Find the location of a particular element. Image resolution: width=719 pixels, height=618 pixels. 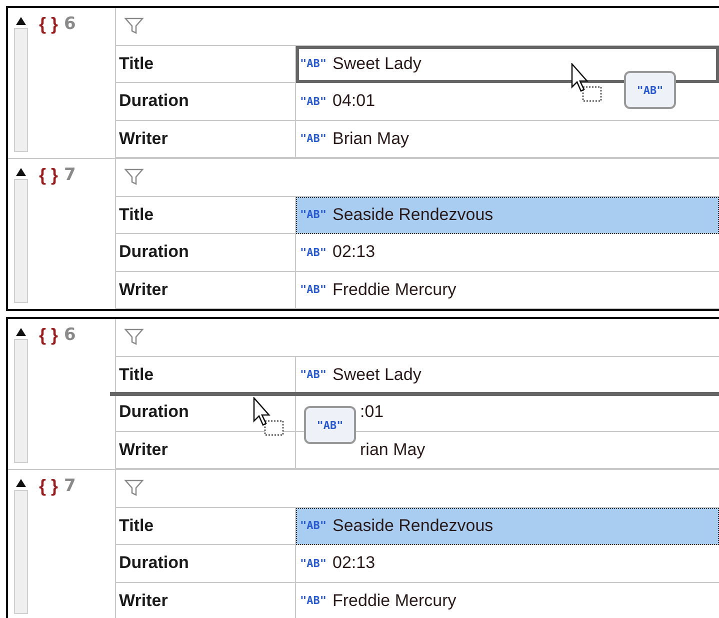

value-cell: "AB" Freddie Mercury is located at coordinates (507, 290).